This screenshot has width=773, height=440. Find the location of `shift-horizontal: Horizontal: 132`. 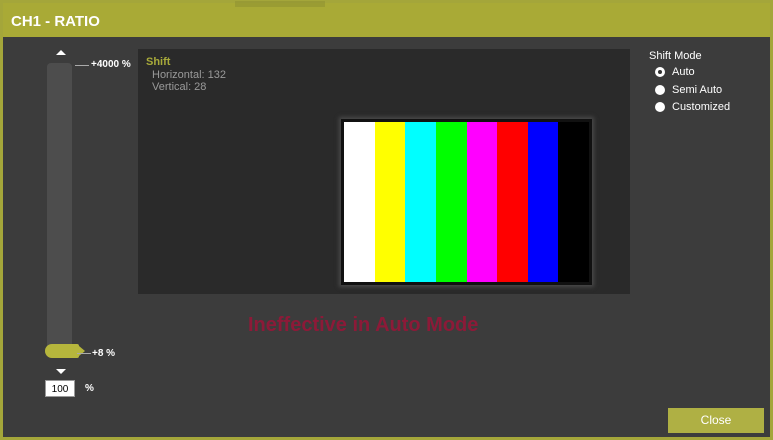

shift-horizontal: Horizontal: 132 is located at coordinates (189, 75).